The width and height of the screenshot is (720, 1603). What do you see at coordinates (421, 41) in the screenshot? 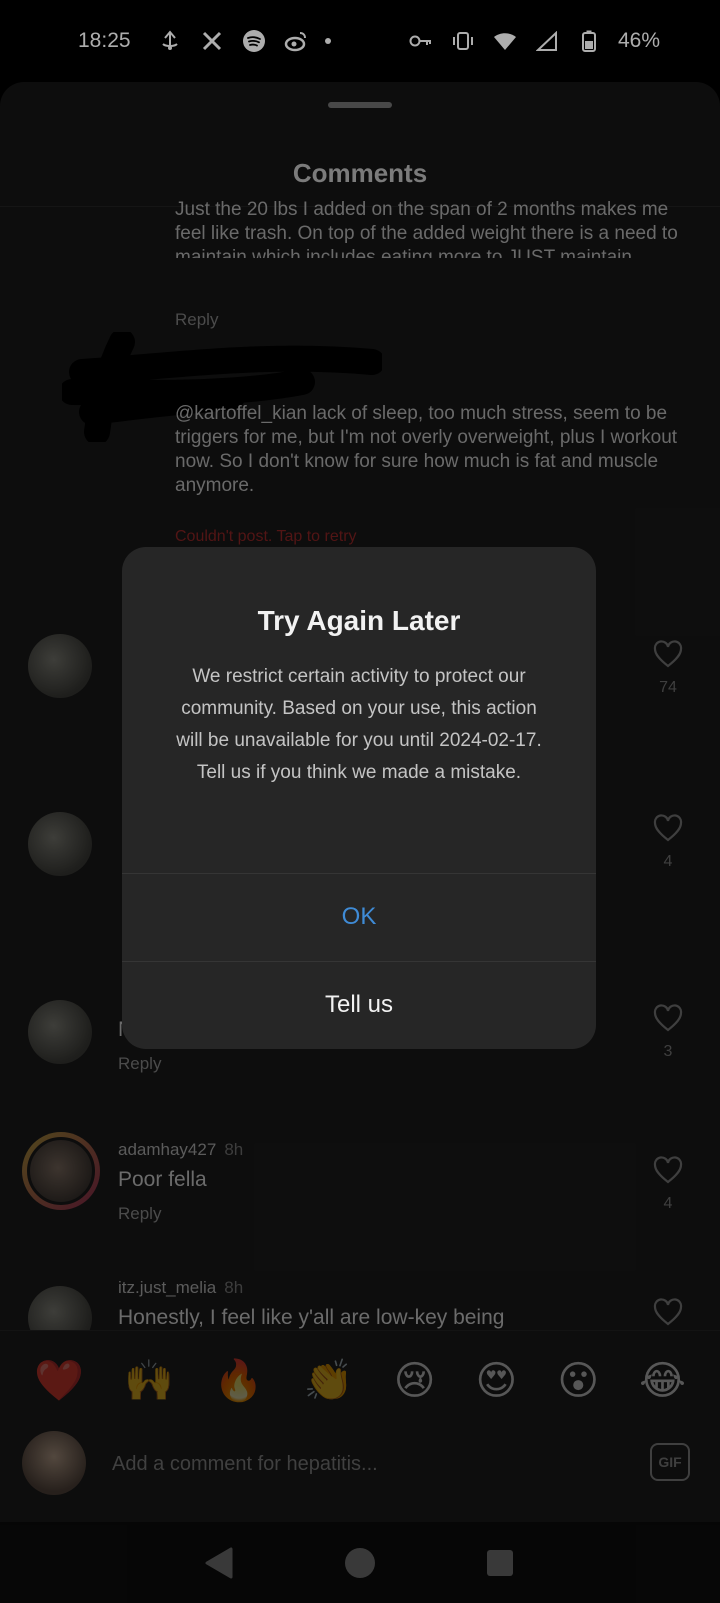
I see `vpn-key-icon` at bounding box center [421, 41].